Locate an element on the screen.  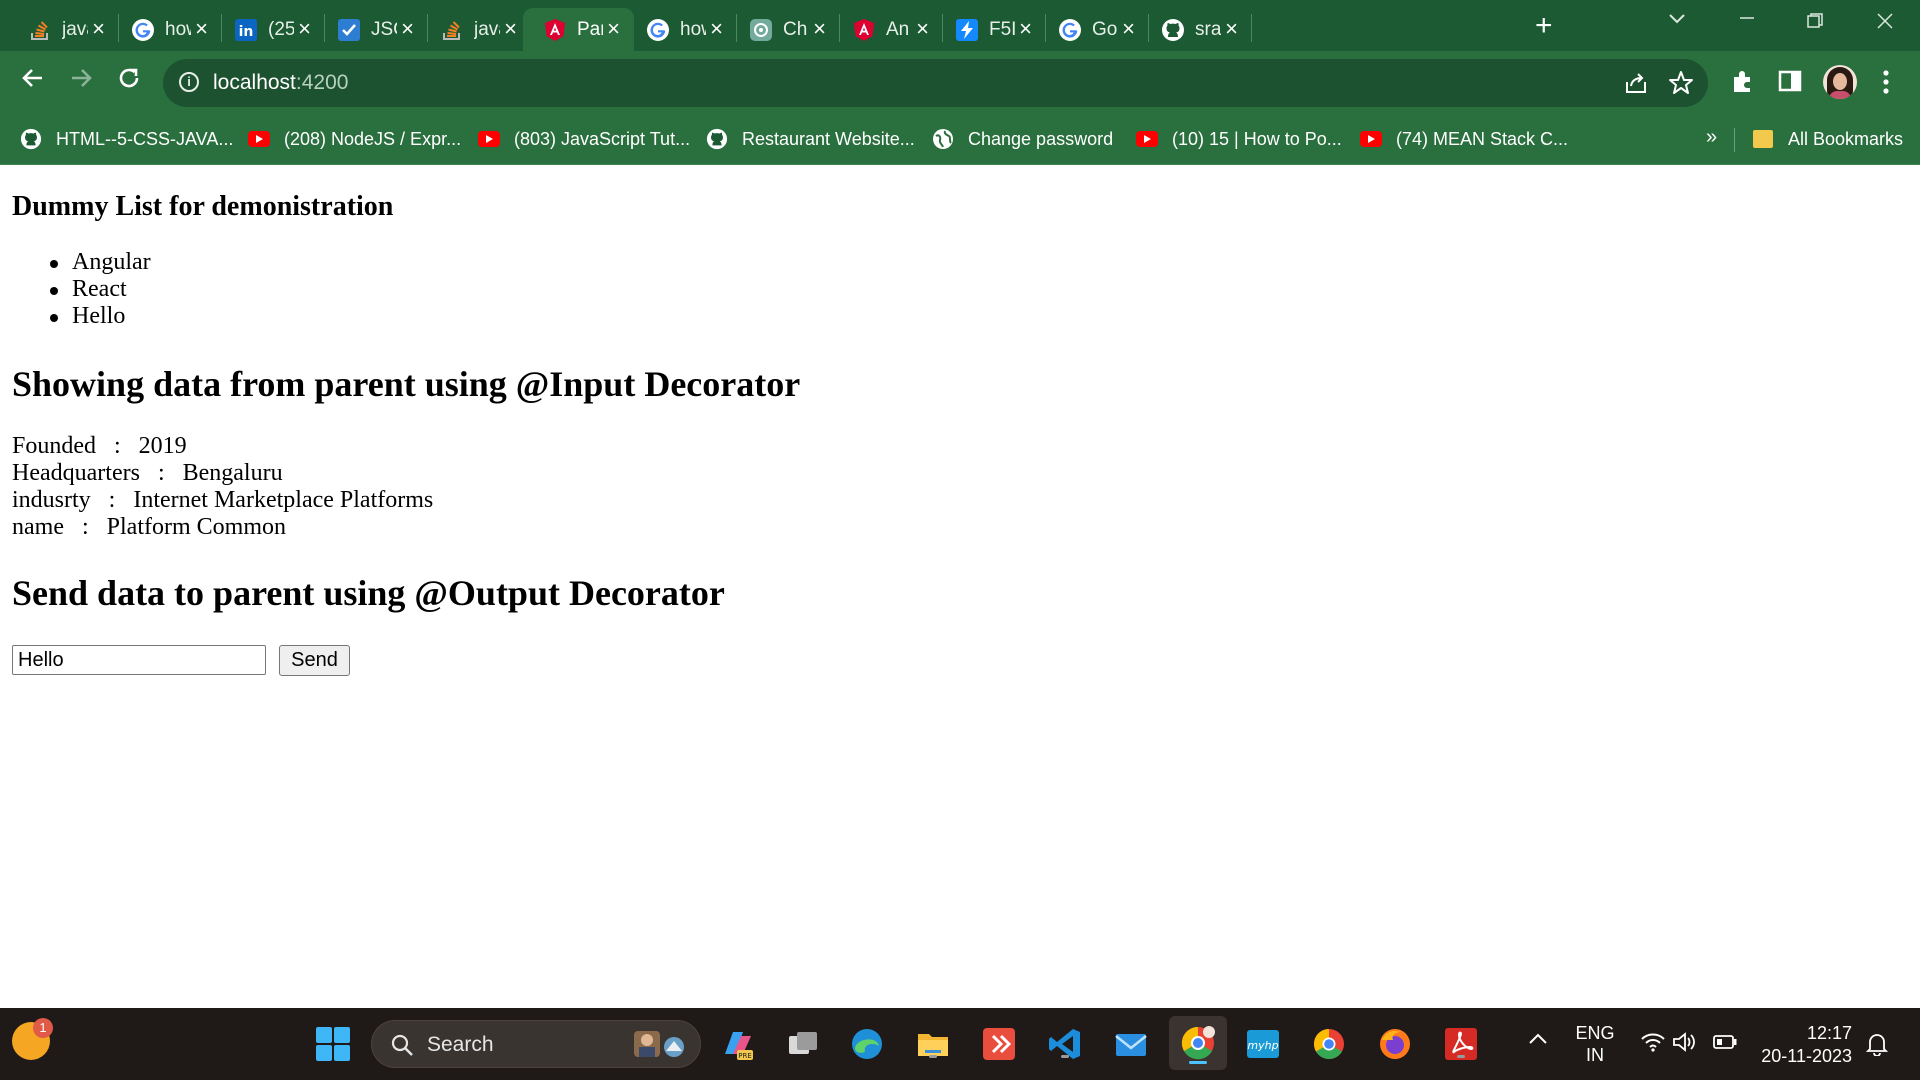
menu-kebab-icon is located at coordinates (1886, 84).